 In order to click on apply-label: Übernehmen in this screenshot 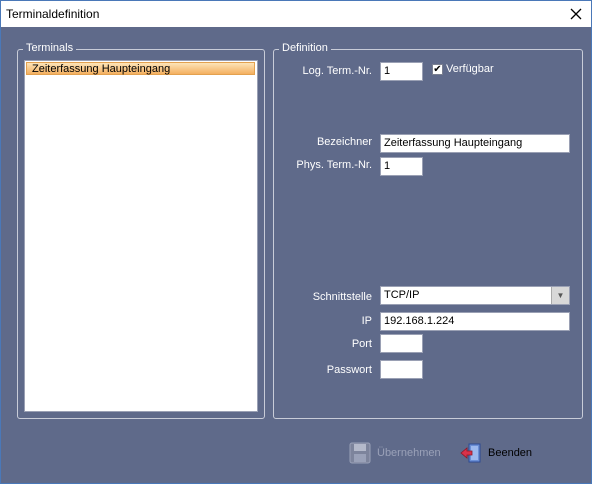, I will do `click(409, 453)`.